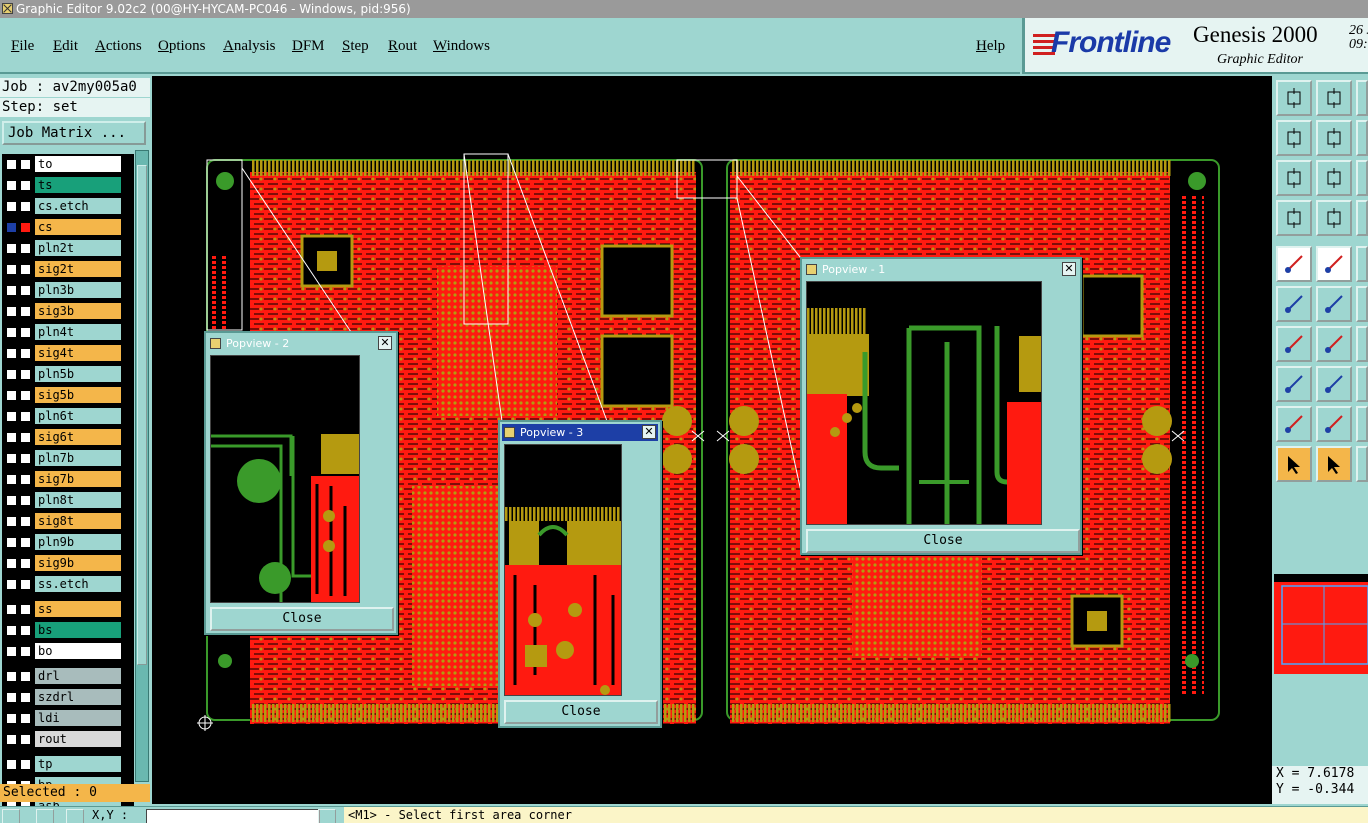 The height and width of the screenshot is (823, 1368). Describe the element at coordinates (182, 46) in the screenshot. I see `menu-options: Options` at that location.